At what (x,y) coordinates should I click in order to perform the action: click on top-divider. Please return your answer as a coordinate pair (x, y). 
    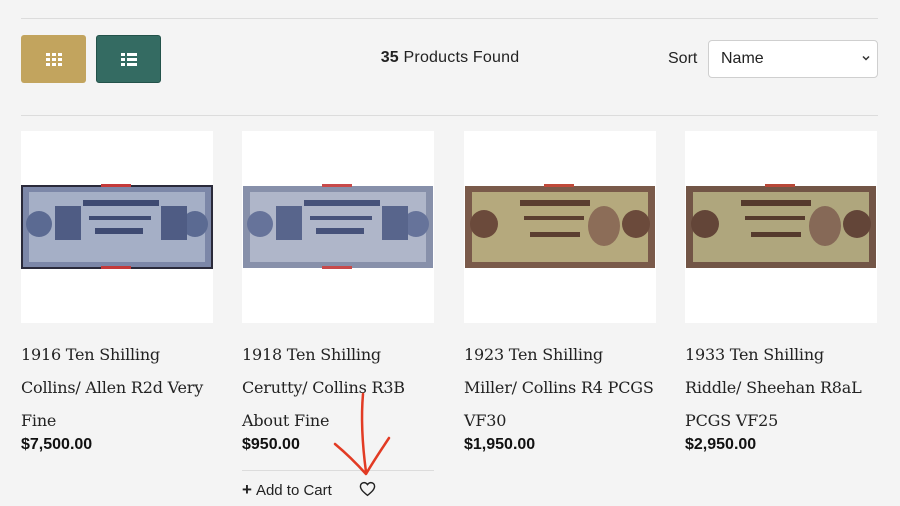
    Looking at the image, I should click on (449, 18).